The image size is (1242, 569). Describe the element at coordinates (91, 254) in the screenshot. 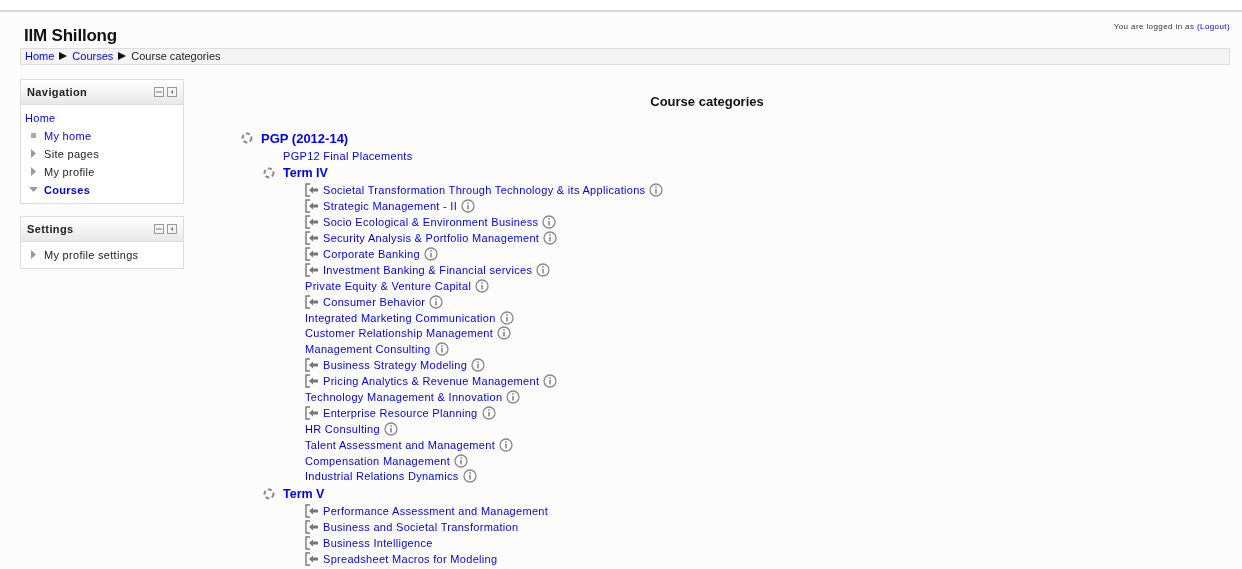

I see `nav-item: My profile settings` at that location.